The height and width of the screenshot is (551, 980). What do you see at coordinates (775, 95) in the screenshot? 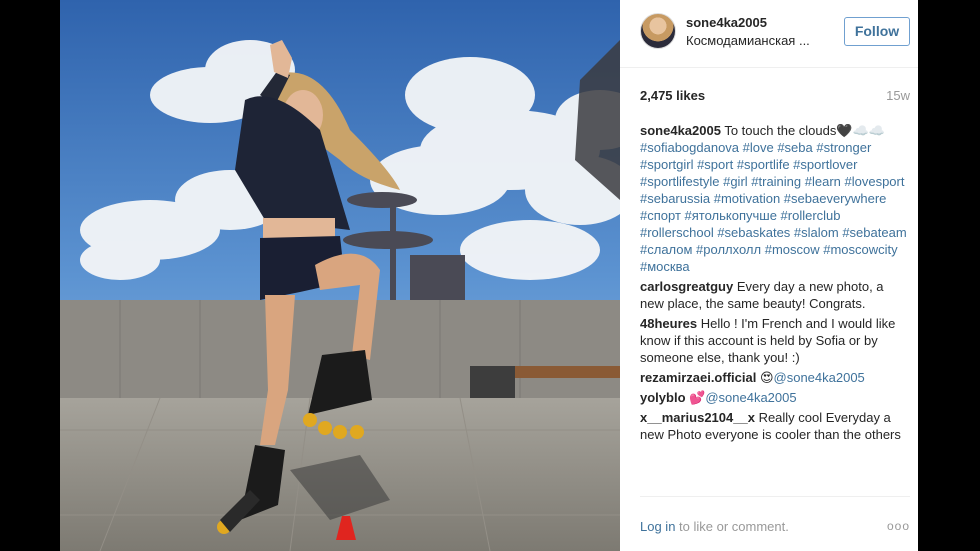
I see `post-stats: 2,475 likes 15w` at bounding box center [775, 95].